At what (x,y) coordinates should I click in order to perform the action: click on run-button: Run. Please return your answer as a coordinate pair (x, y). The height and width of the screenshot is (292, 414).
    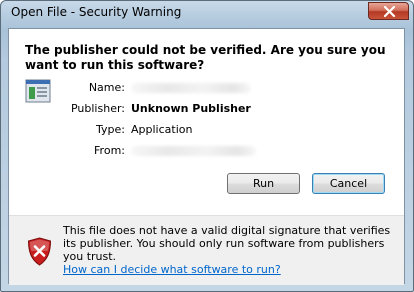
    Looking at the image, I should click on (263, 183).